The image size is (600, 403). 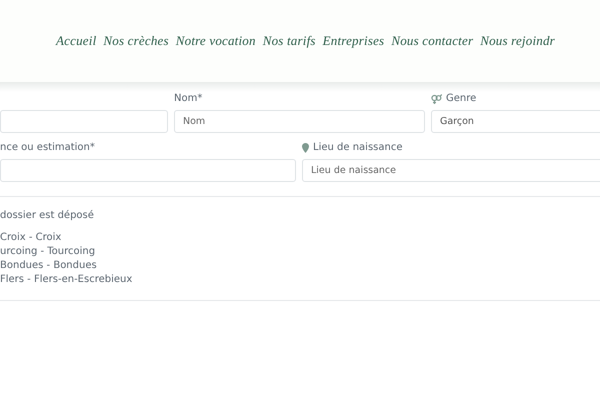 I want to click on field-label: Genre, so click(x=461, y=99).